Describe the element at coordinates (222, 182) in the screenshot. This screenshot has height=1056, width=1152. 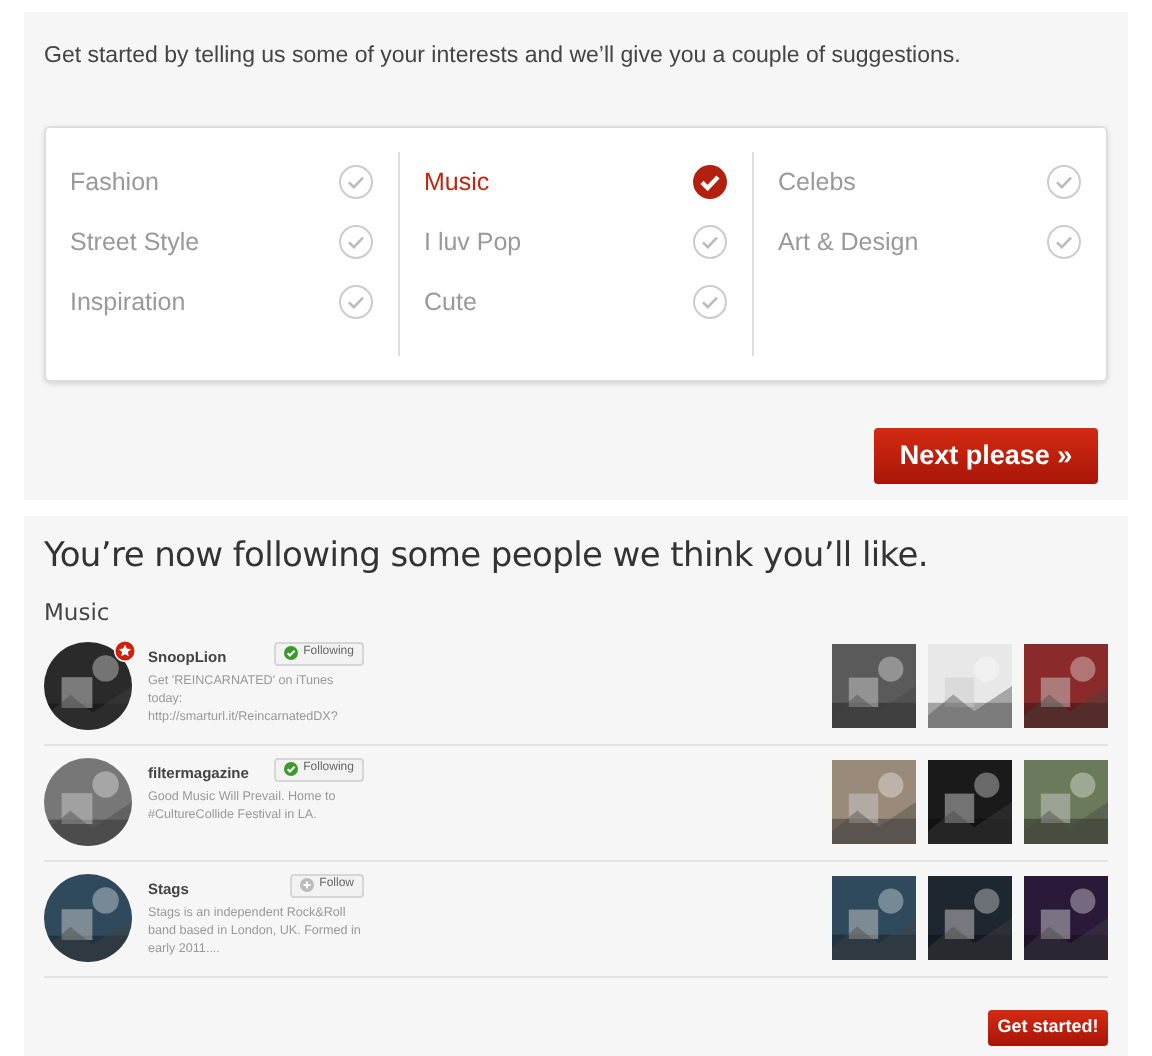
I see `interest-option: Fashion` at that location.